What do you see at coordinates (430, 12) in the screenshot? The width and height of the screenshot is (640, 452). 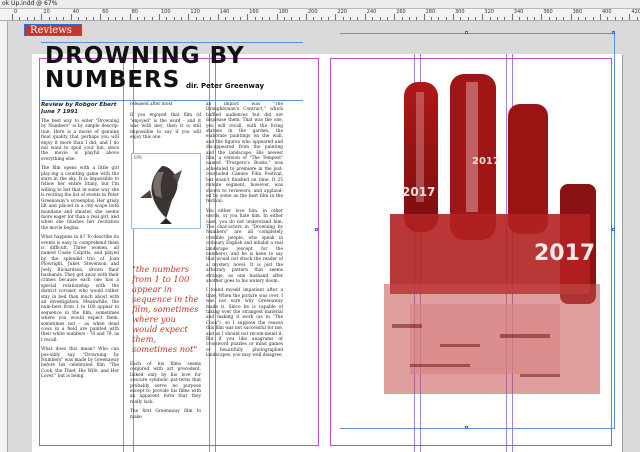 I see `ruler-number: 280` at bounding box center [430, 12].